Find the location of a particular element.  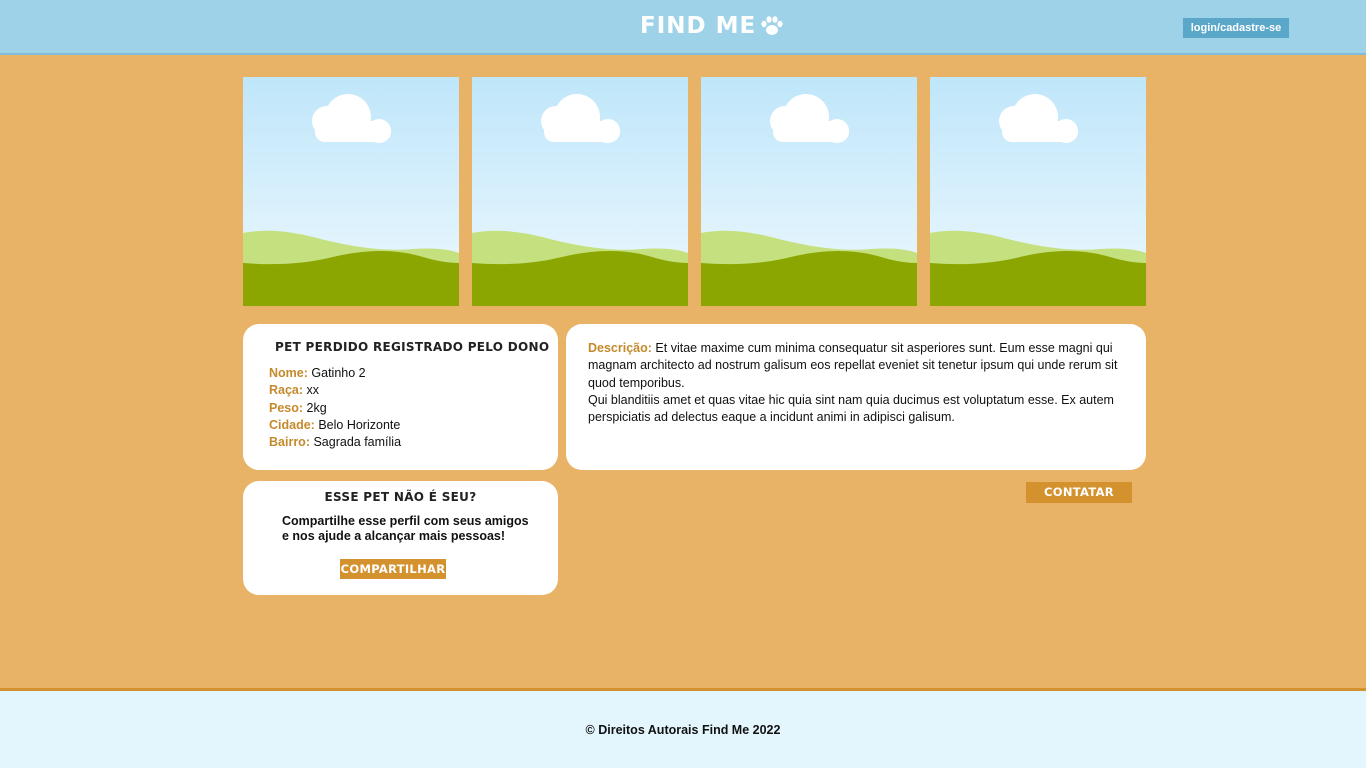

pet-neighborhood-row: Bairro: Sagrada família is located at coordinates (335, 442).